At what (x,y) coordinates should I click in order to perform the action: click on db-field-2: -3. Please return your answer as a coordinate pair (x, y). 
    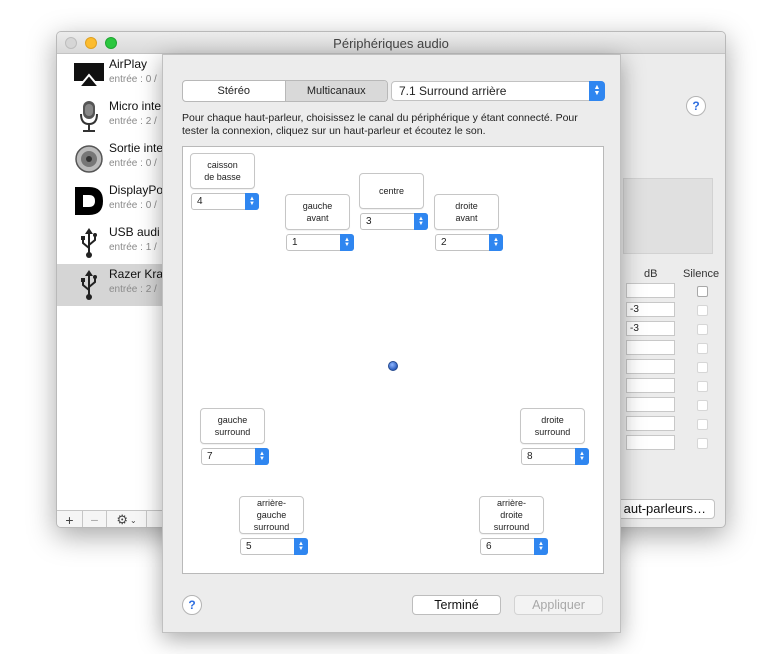
    Looking at the image, I should click on (650, 309).